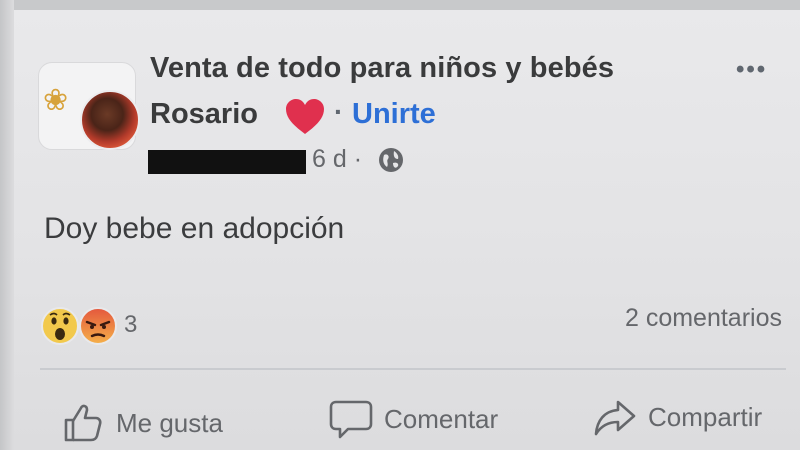 The width and height of the screenshot is (800, 450). What do you see at coordinates (705, 416) in the screenshot?
I see `share-label: Compartir` at bounding box center [705, 416].